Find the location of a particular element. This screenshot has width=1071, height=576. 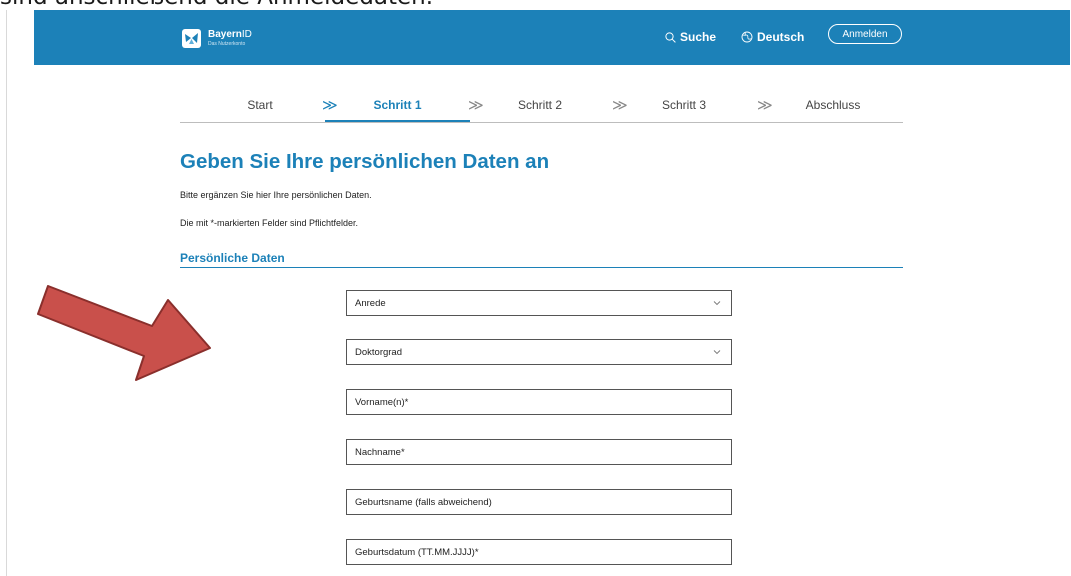

doctoral-degree-placeholder: Doktorgrad is located at coordinates (378, 352).